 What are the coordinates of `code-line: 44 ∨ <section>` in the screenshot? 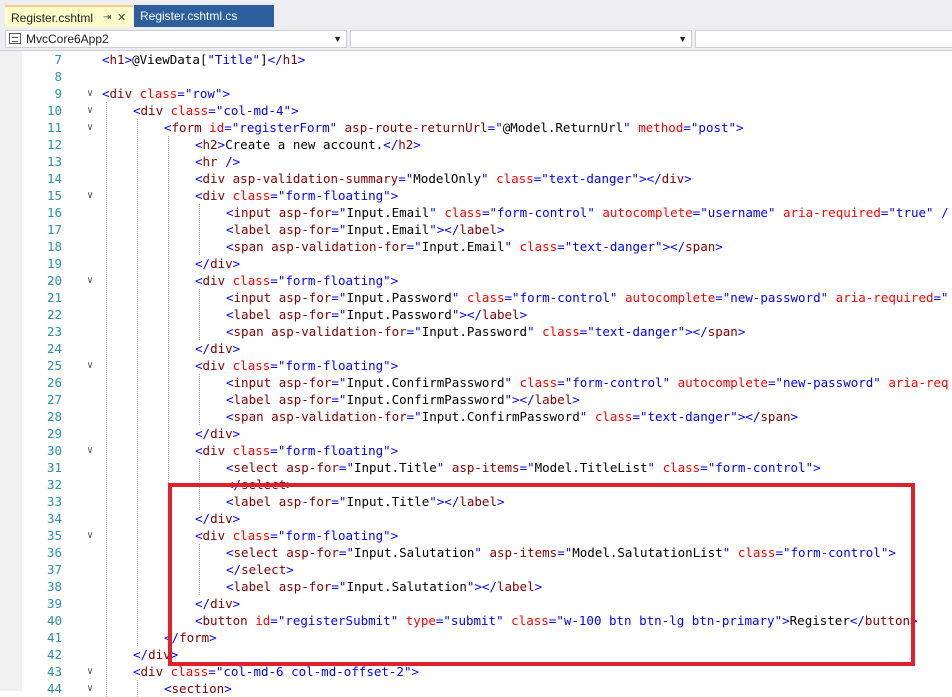 It's located at (476, 688).